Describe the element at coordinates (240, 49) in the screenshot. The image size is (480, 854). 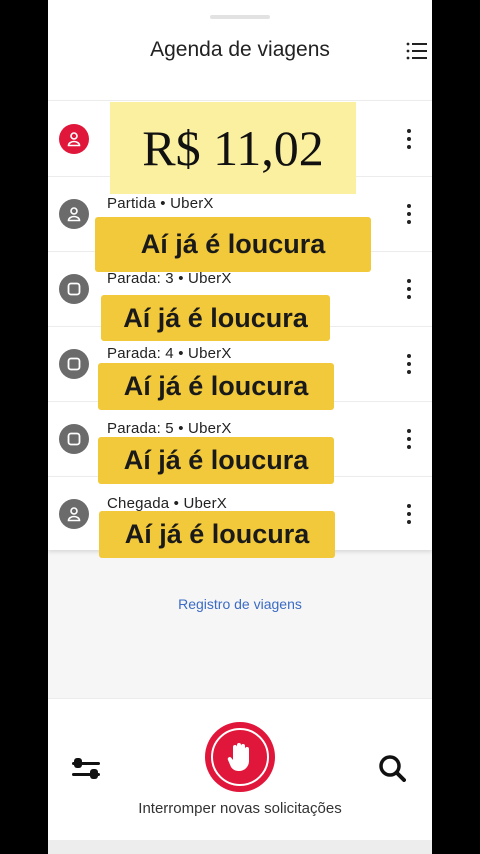
I see `page-title: Agenda de viagens` at that location.